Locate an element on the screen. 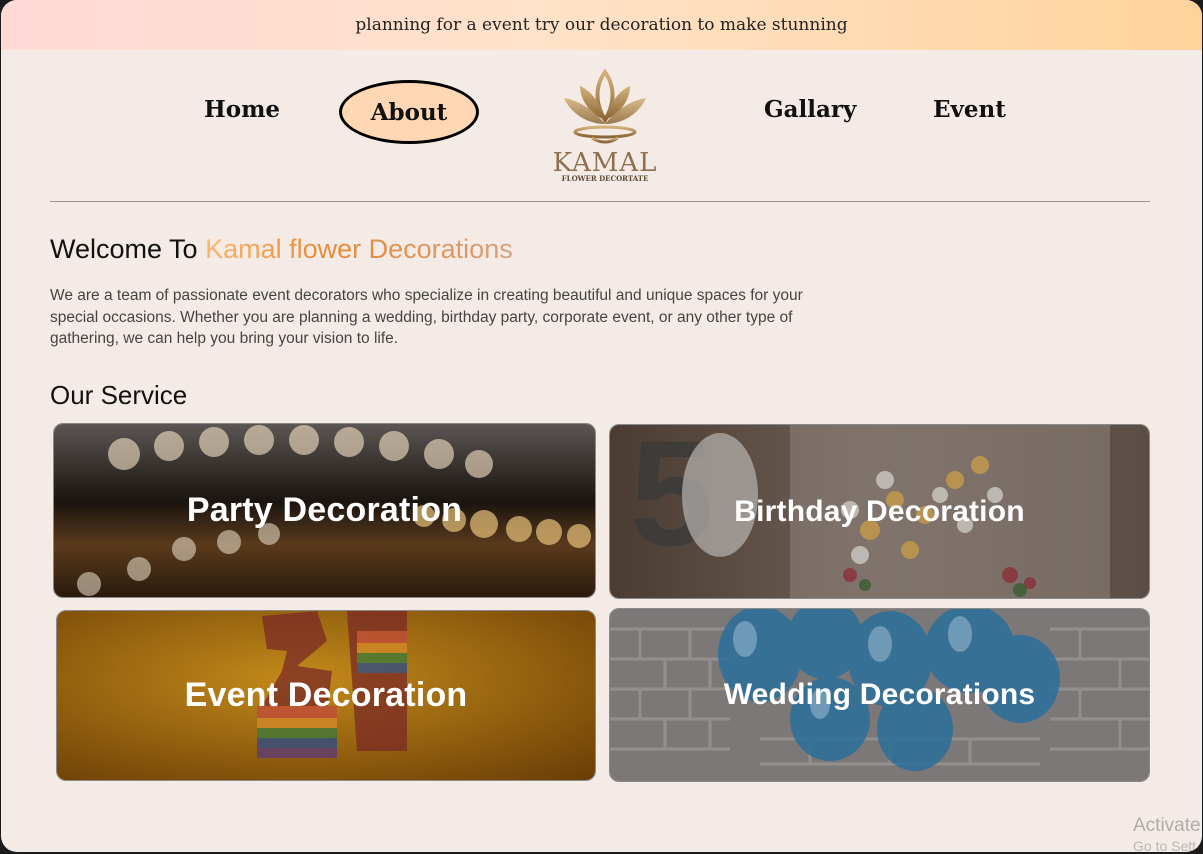 The width and height of the screenshot is (1203, 854). kamal-logo: KAMAL FLOWER DECORTATE is located at coordinates (606, 127).